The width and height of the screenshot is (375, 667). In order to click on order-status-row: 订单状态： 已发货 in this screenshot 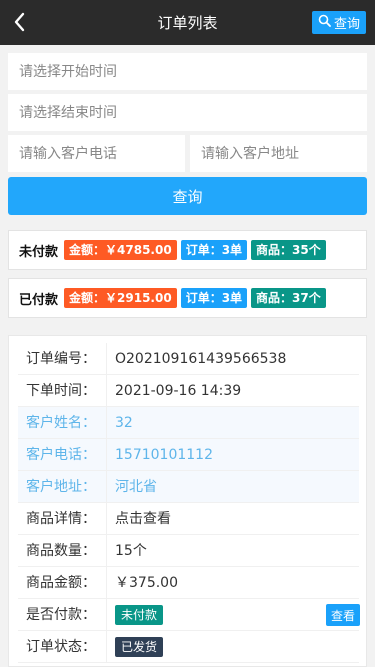, I will do `click(188, 647)`.